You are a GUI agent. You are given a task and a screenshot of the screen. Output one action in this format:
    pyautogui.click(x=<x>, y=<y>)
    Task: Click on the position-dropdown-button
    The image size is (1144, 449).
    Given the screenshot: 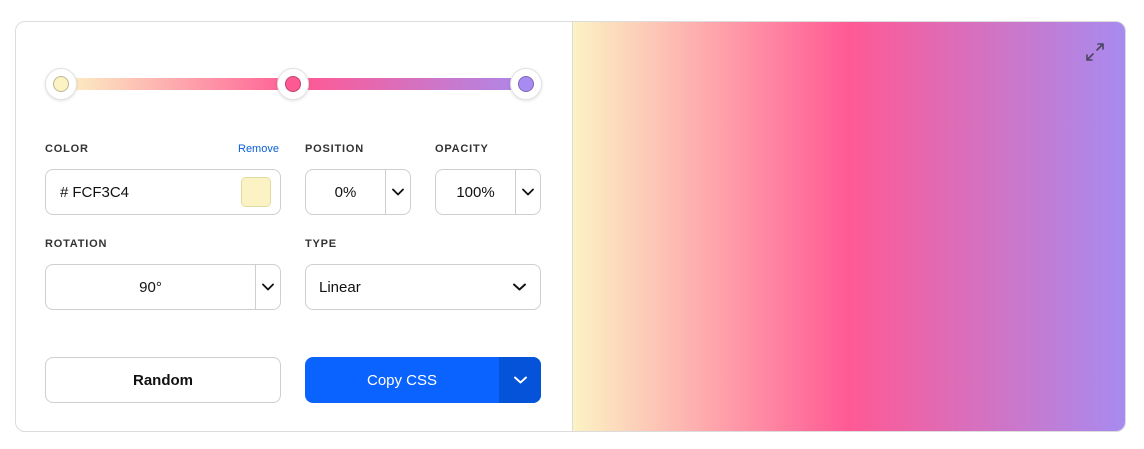 What is the action you would take?
    pyautogui.click(x=397, y=192)
    